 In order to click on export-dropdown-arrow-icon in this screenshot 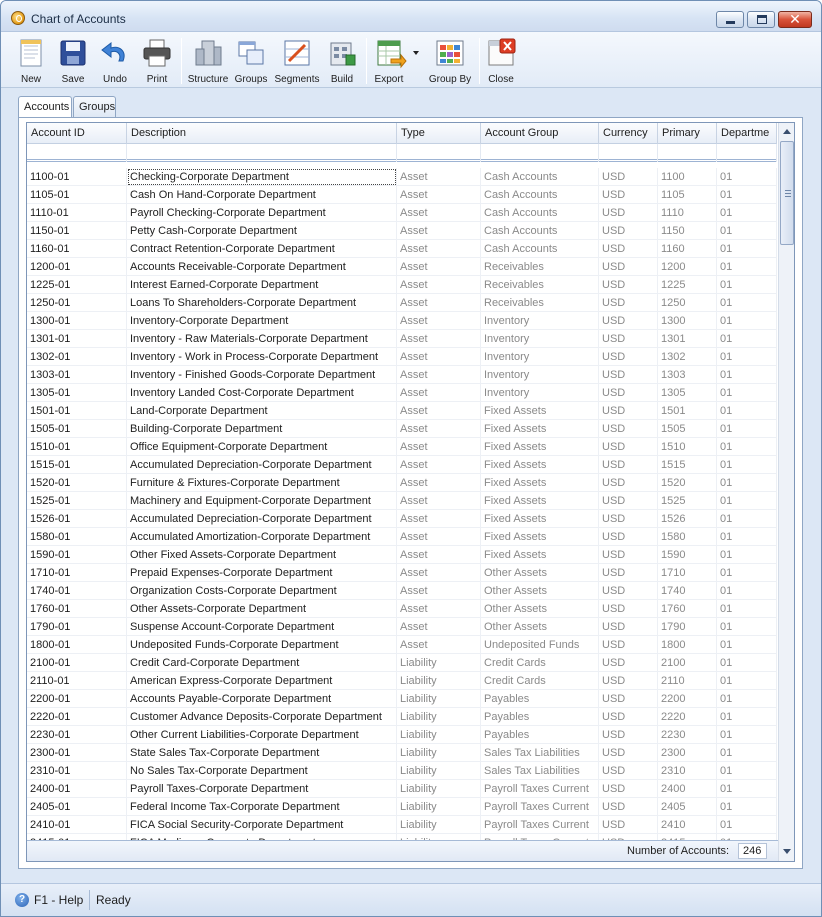, I will do `click(416, 53)`.